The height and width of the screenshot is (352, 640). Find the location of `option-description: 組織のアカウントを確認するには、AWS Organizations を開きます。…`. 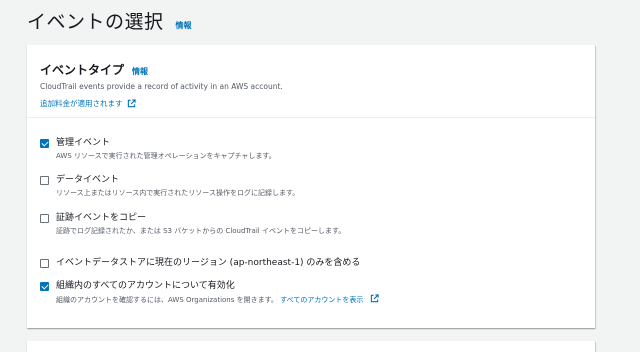

option-description: 組織のアカウントを確認するには、AWS Organizations を開きます。… is located at coordinates (217, 300).